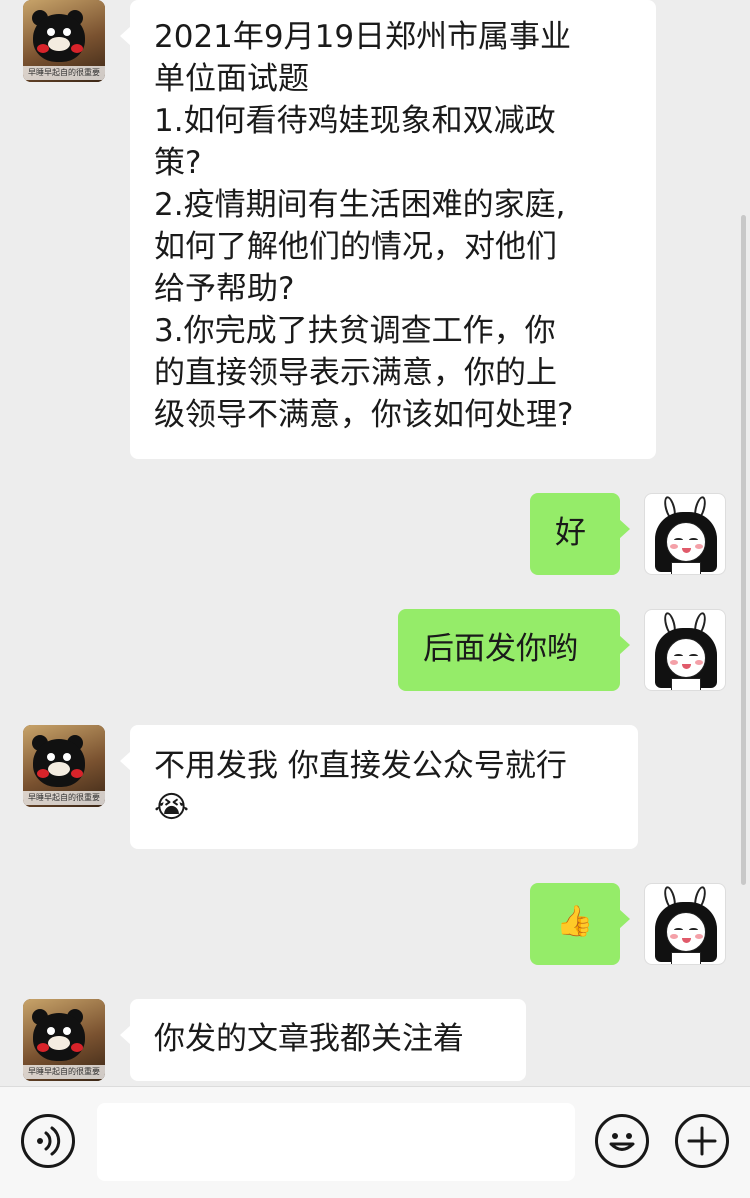  I want to click on incoming-message-bubble: 你发的文章我都关注着, so click(323, 1040).